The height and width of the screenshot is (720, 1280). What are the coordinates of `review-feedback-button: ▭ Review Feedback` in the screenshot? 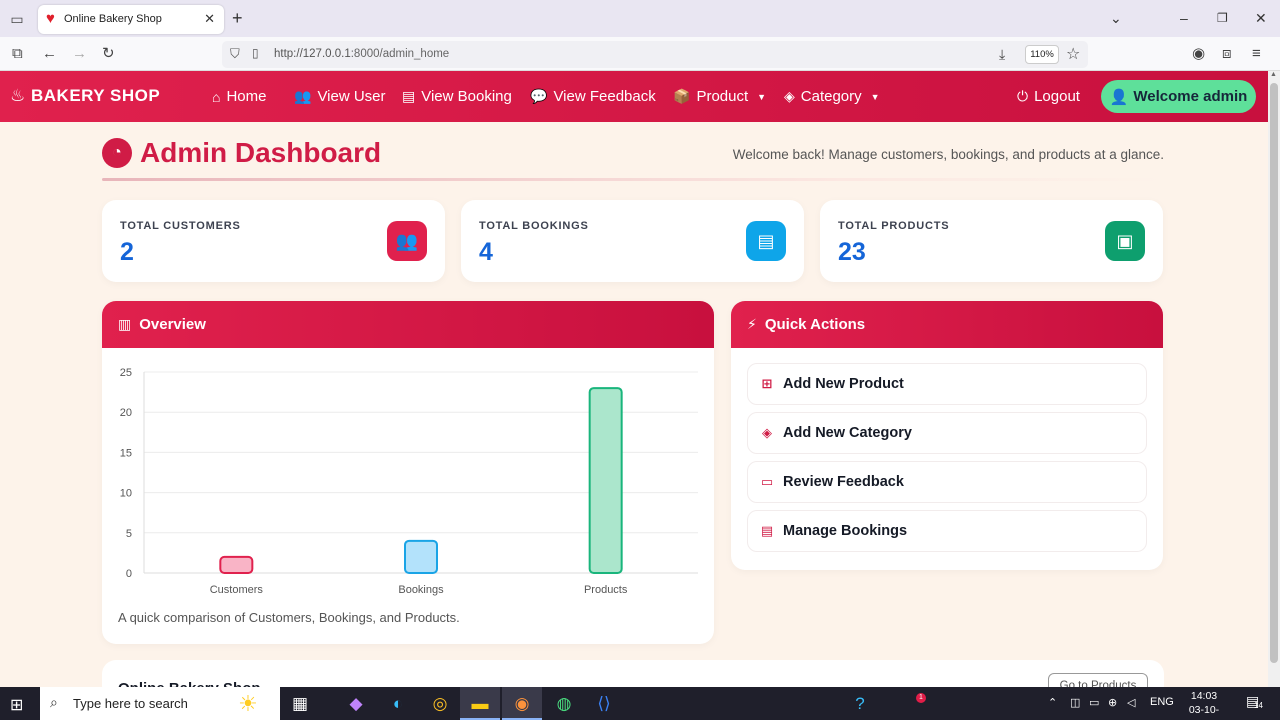 It's located at (947, 482).